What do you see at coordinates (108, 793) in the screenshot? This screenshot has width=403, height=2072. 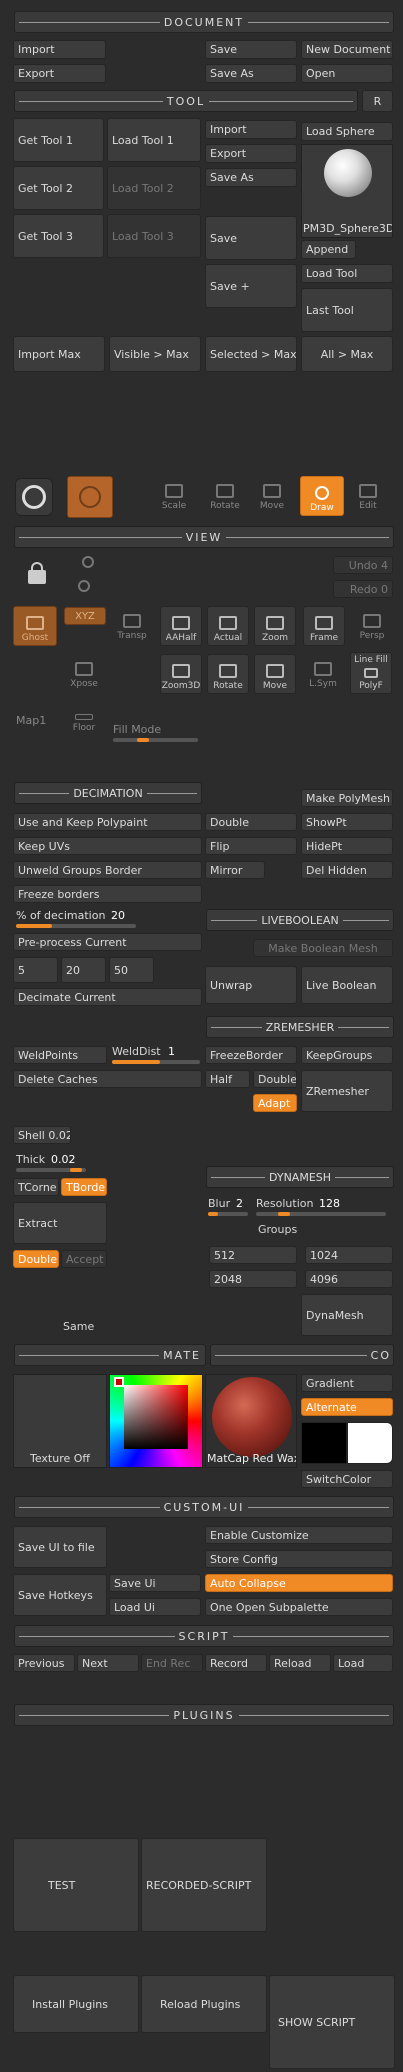 I see `decimation-header: DECIMATION` at bounding box center [108, 793].